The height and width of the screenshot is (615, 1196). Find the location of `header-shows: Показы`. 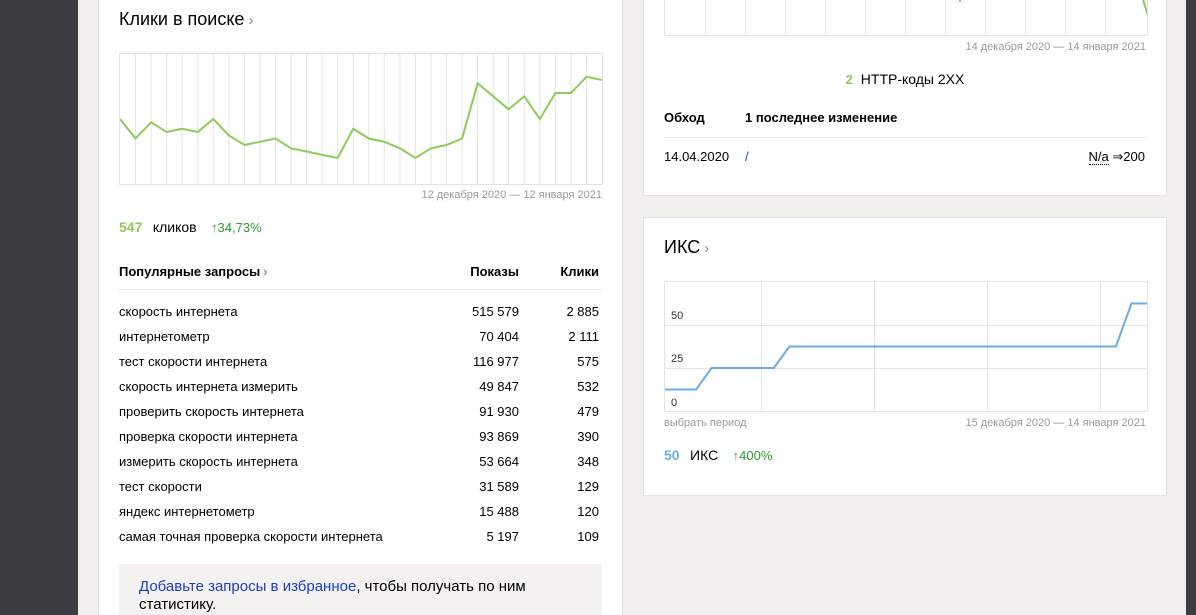

header-shows: Показы is located at coordinates (481, 276).